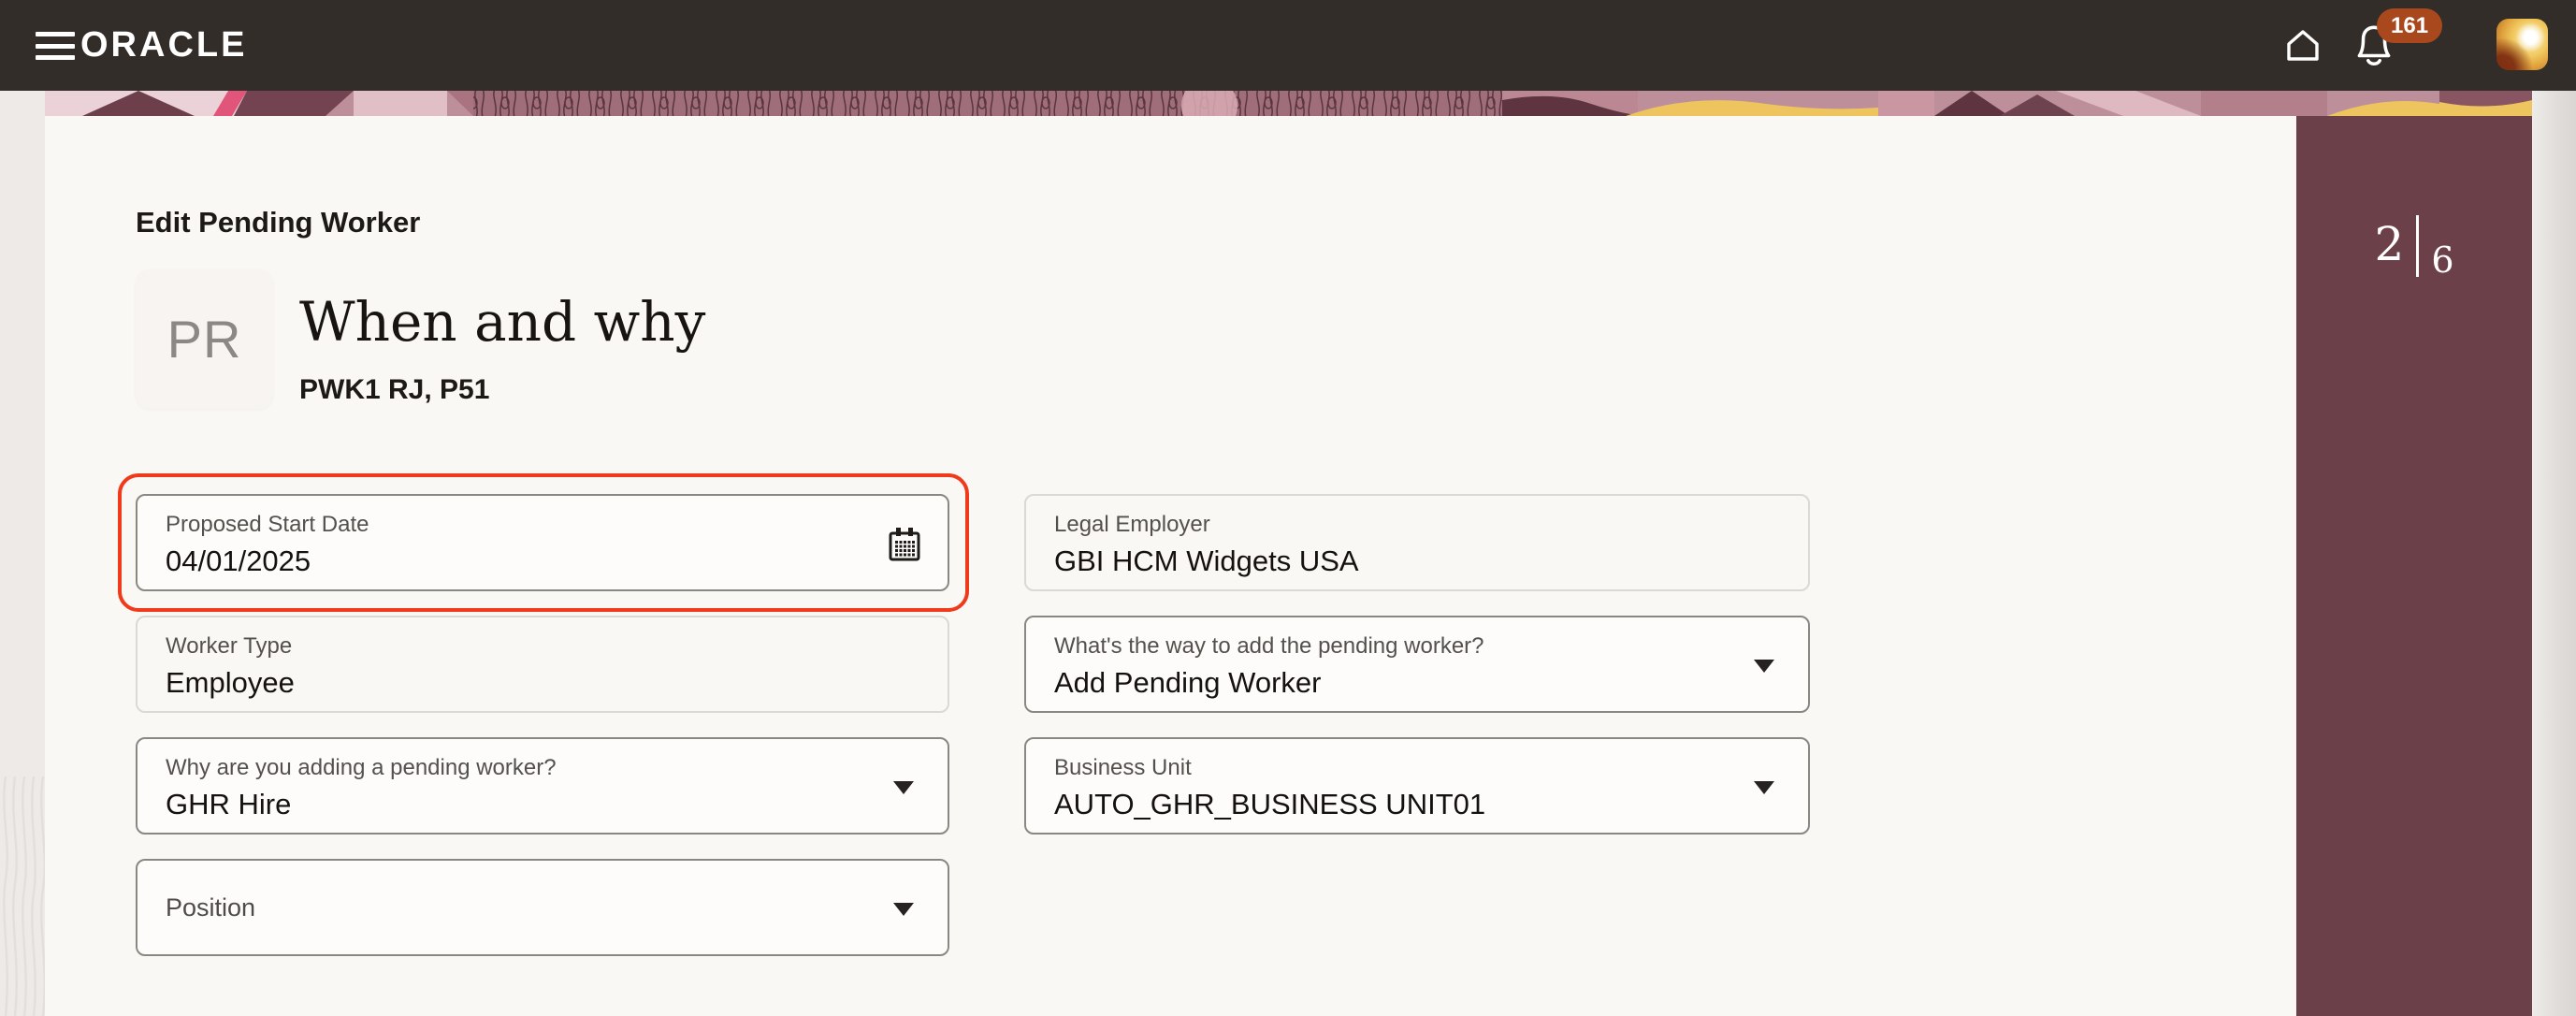 Image resolution: width=2576 pixels, height=1016 pixels. What do you see at coordinates (204, 339) in the screenshot?
I see `worker-initials-avatar: PR` at bounding box center [204, 339].